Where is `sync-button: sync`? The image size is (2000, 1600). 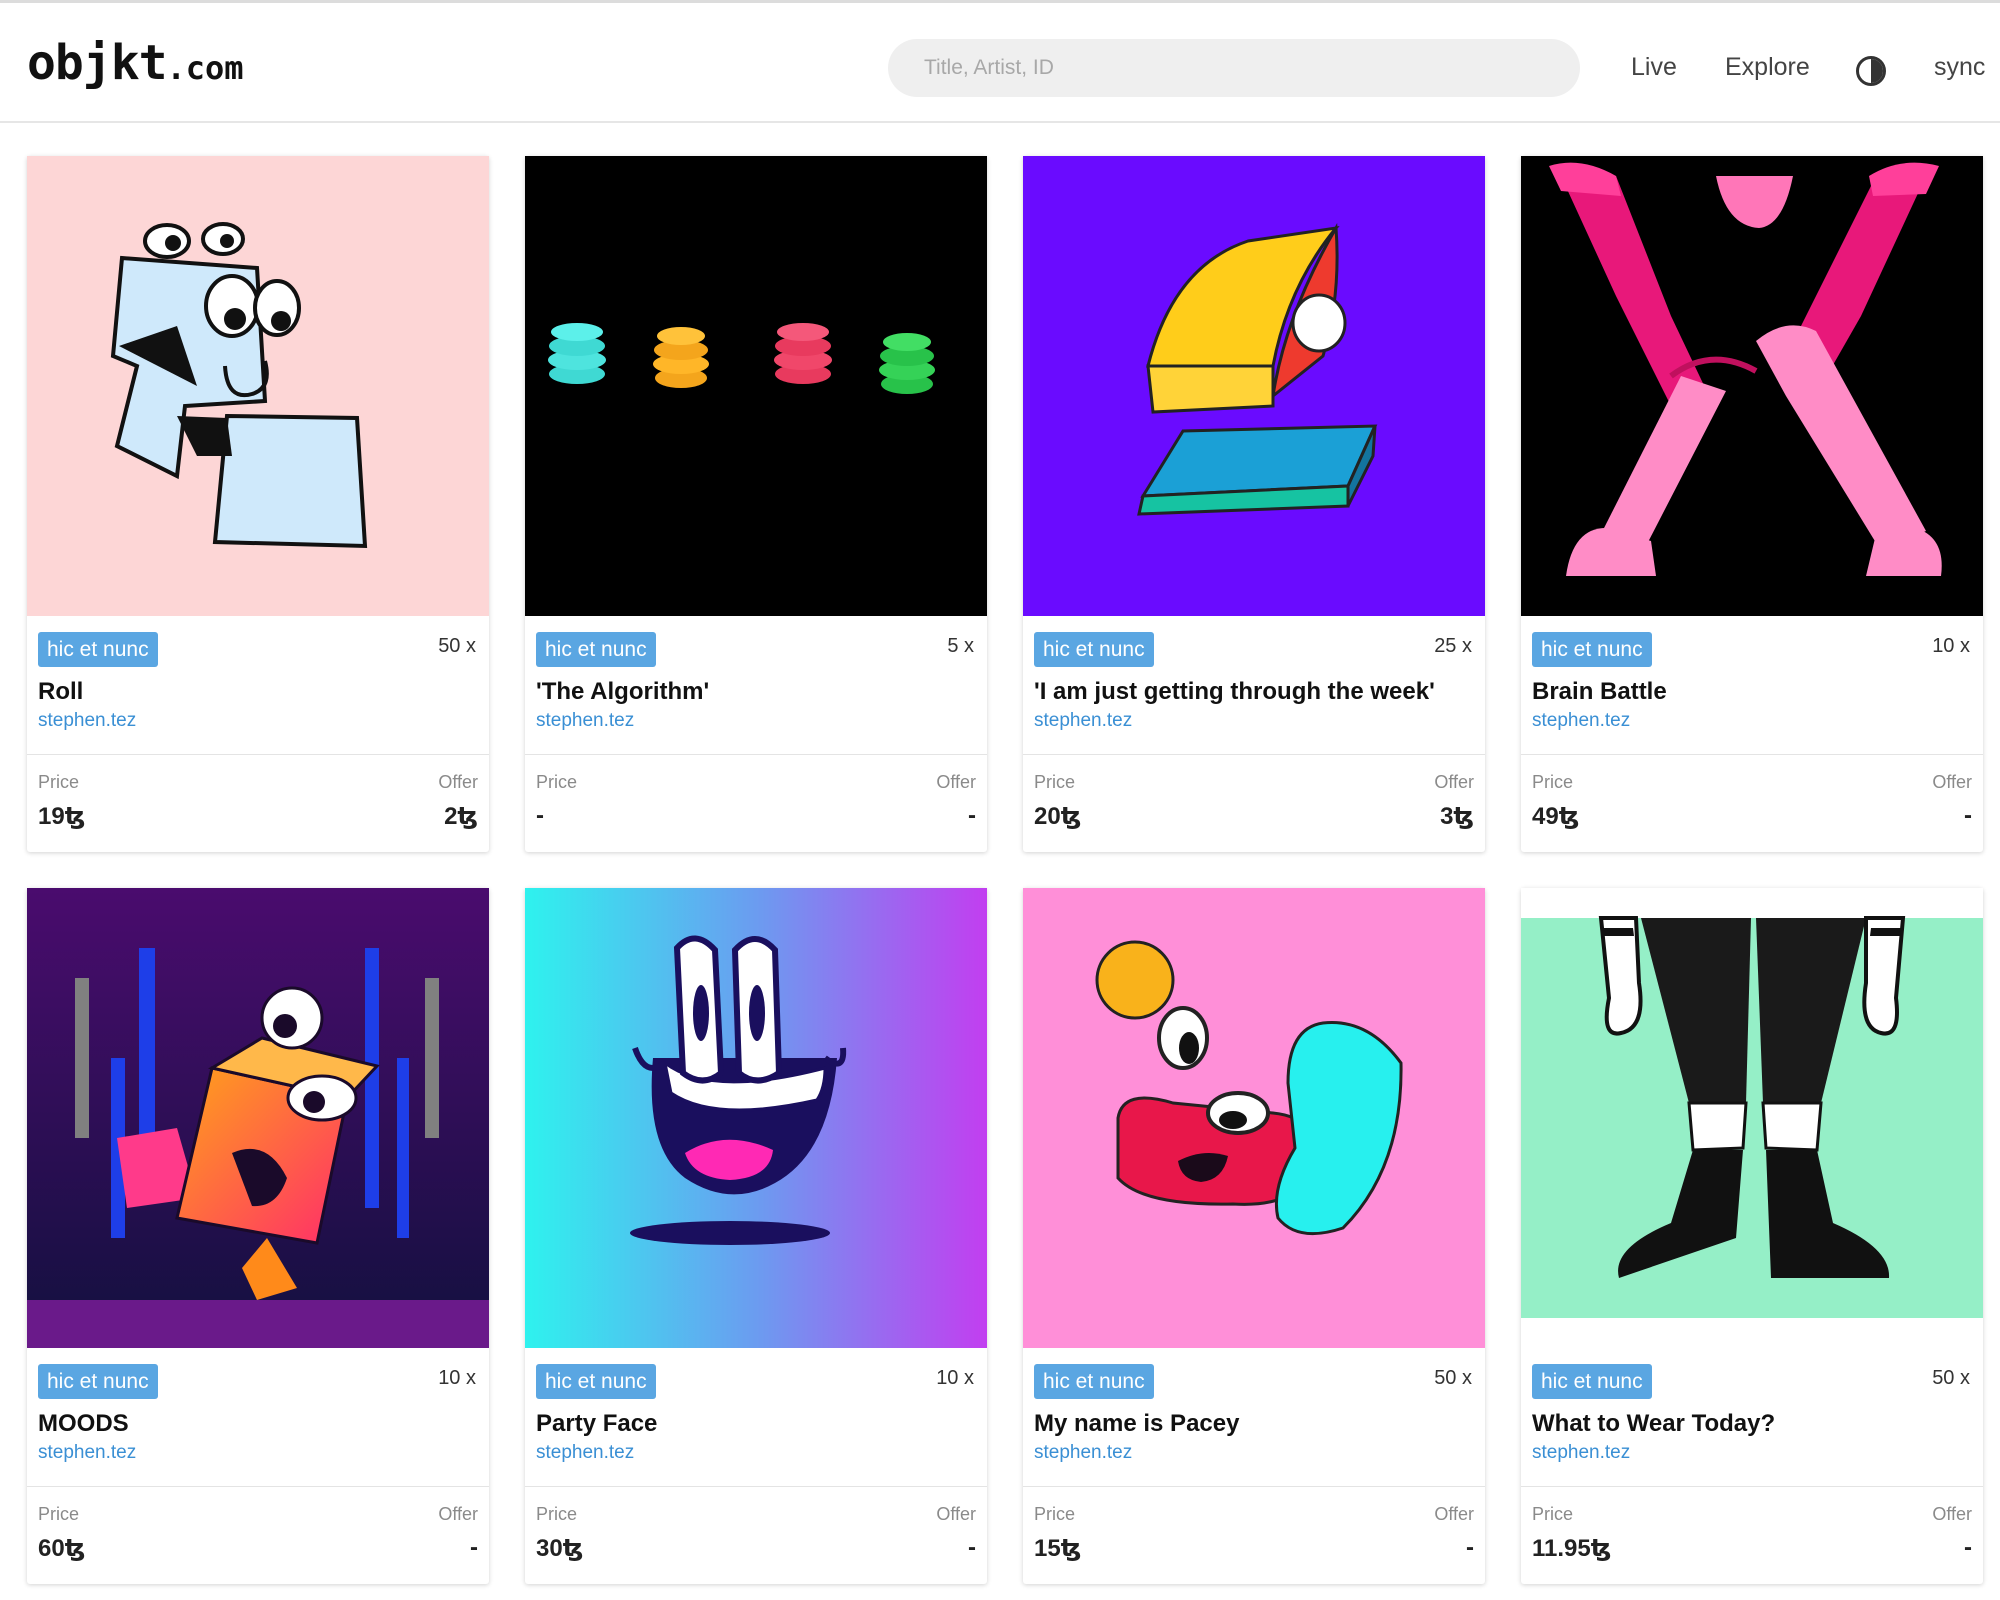 sync-button: sync is located at coordinates (1959, 67).